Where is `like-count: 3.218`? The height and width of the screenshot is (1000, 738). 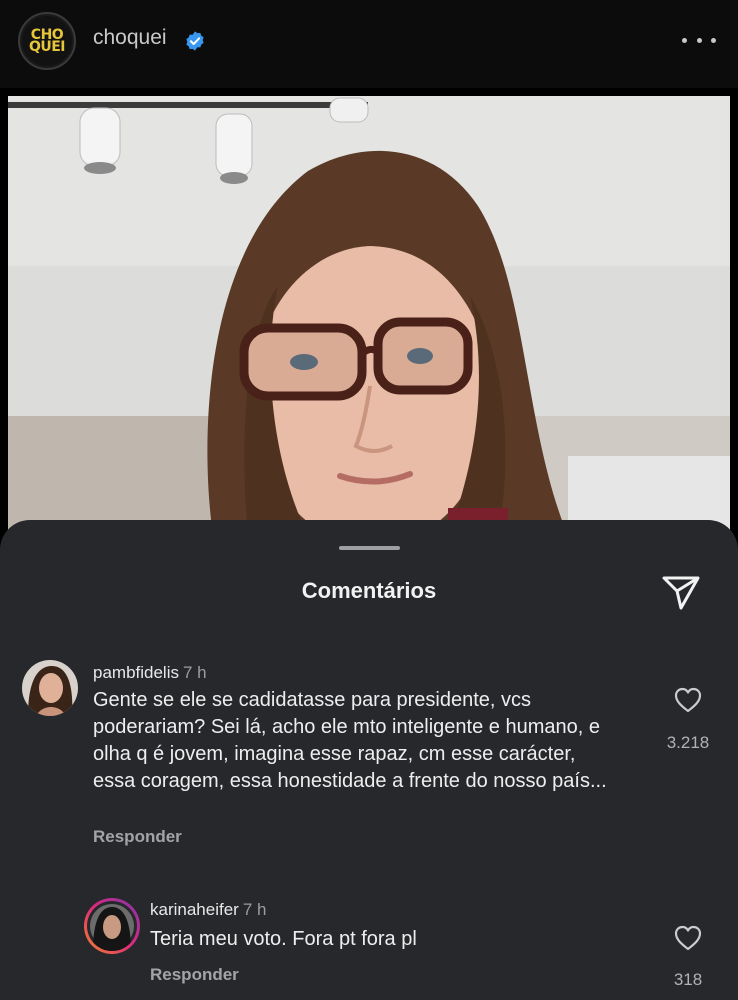
like-count: 3.218 is located at coordinates (688, 742).